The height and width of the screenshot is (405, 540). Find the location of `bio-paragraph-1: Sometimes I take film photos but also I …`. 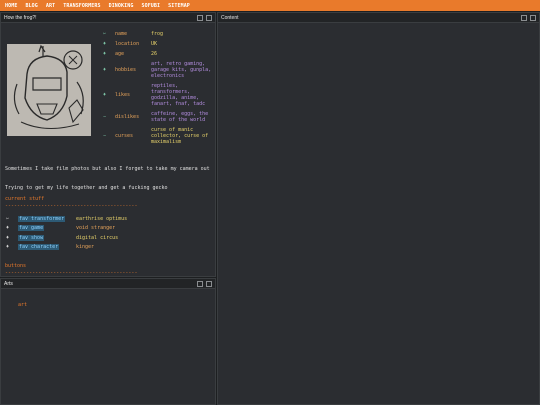

bio-paragraph-1: Sometimes I take film photos but also I … is located at coordinates (107, 169).